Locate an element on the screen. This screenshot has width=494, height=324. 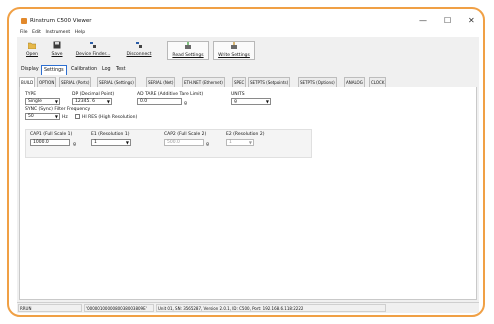
status-run: RRUN is located at coordinates (50, 308).